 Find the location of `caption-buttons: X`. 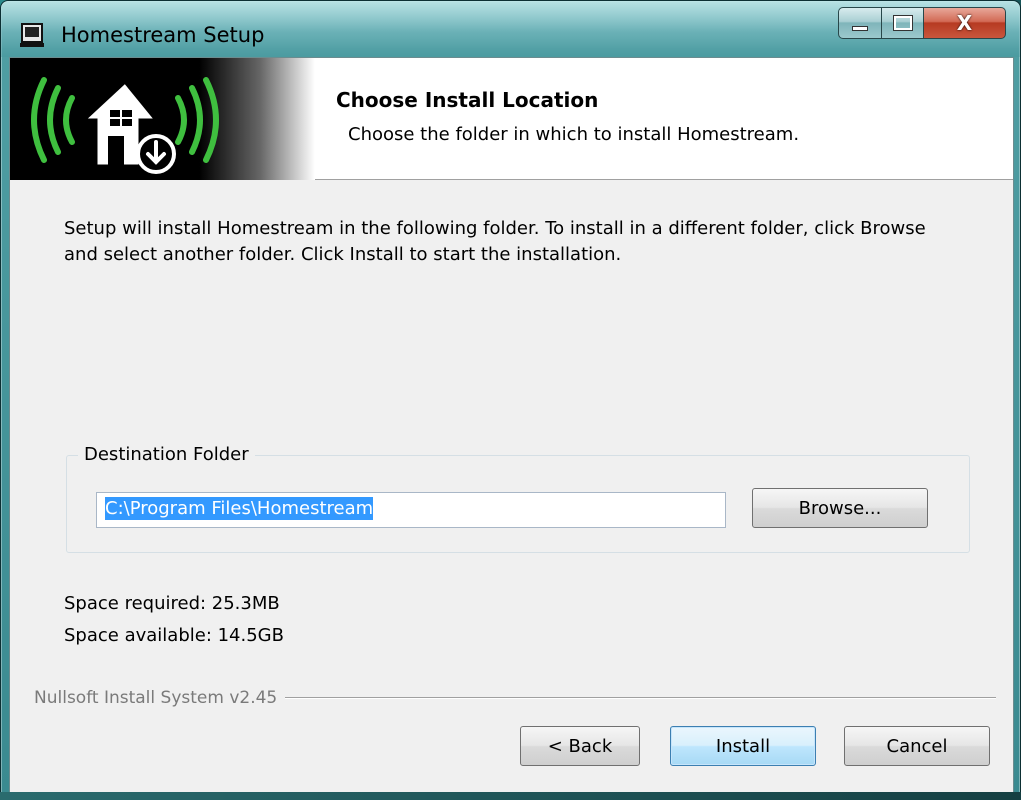

caption-buttons: X is located at coordinates (922, 23).